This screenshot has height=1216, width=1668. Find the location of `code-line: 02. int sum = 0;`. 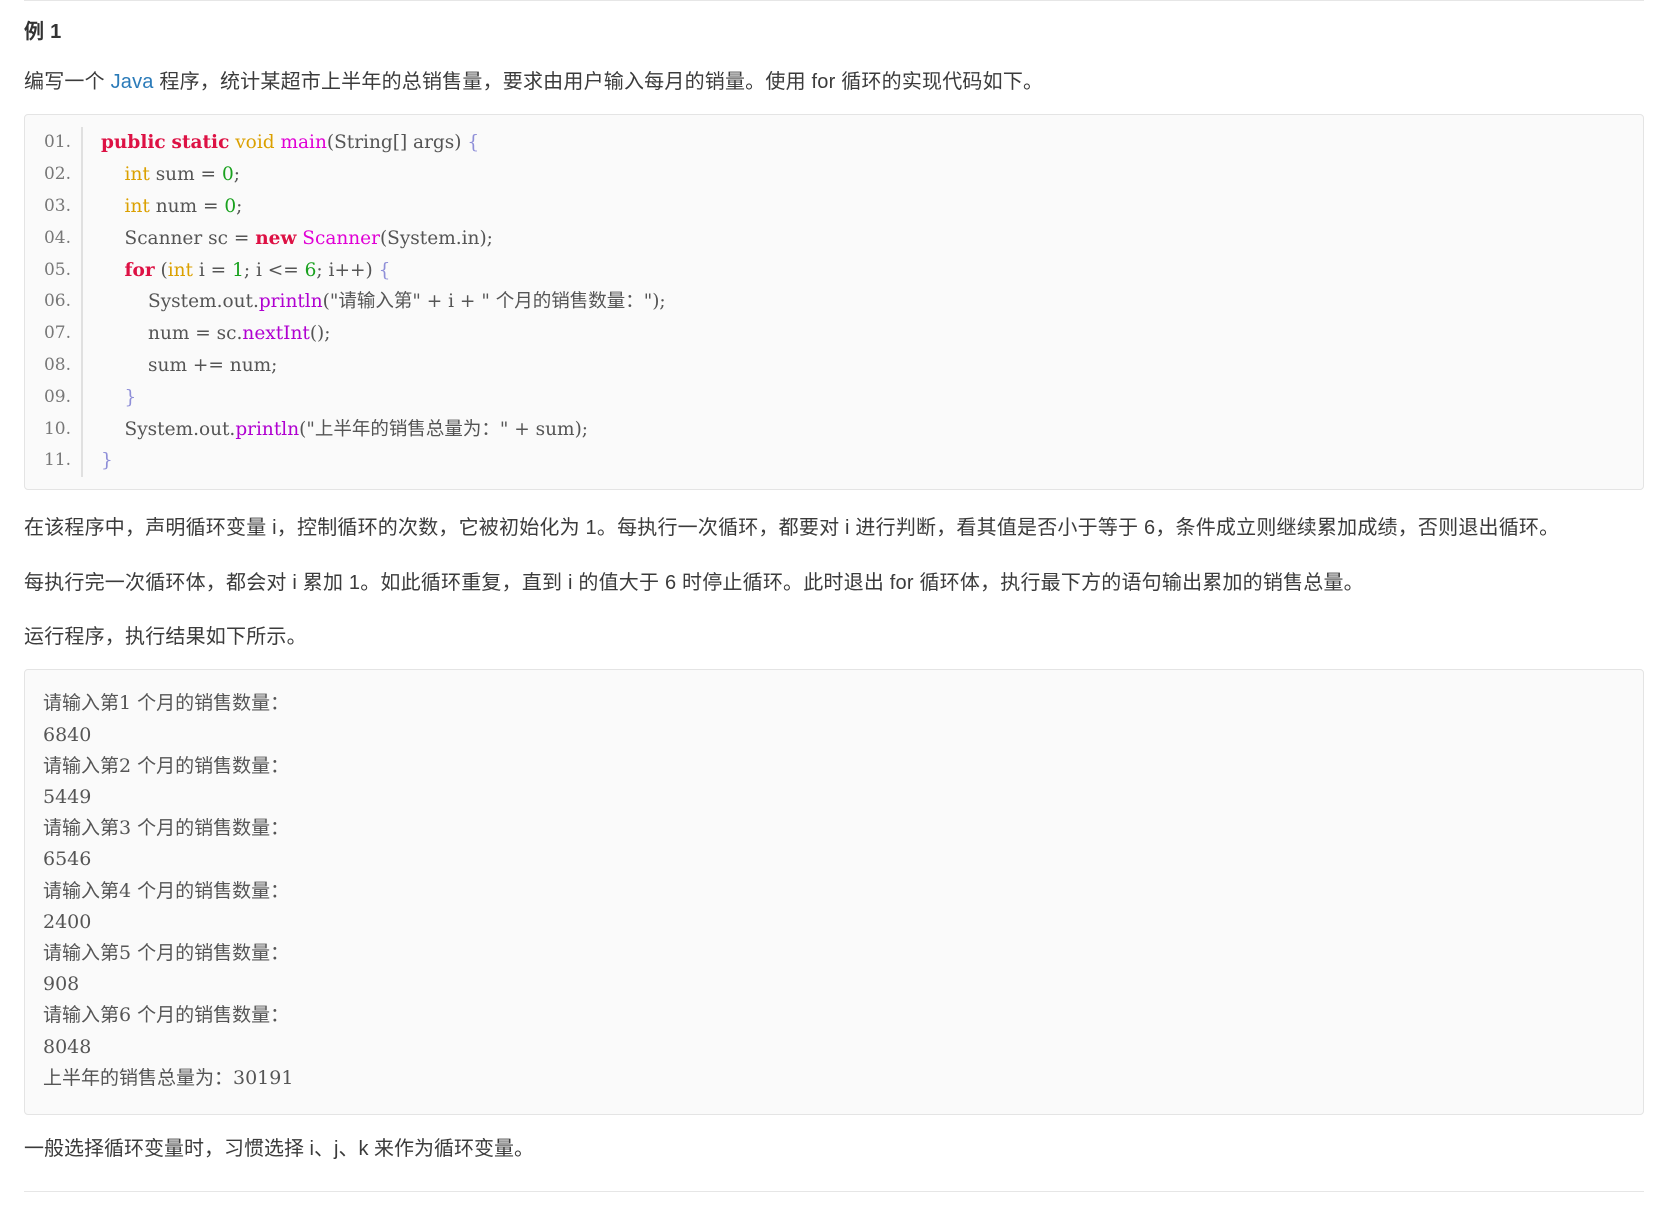

code-line: 02. int sum = 0; is located at coordinates (834, 175).